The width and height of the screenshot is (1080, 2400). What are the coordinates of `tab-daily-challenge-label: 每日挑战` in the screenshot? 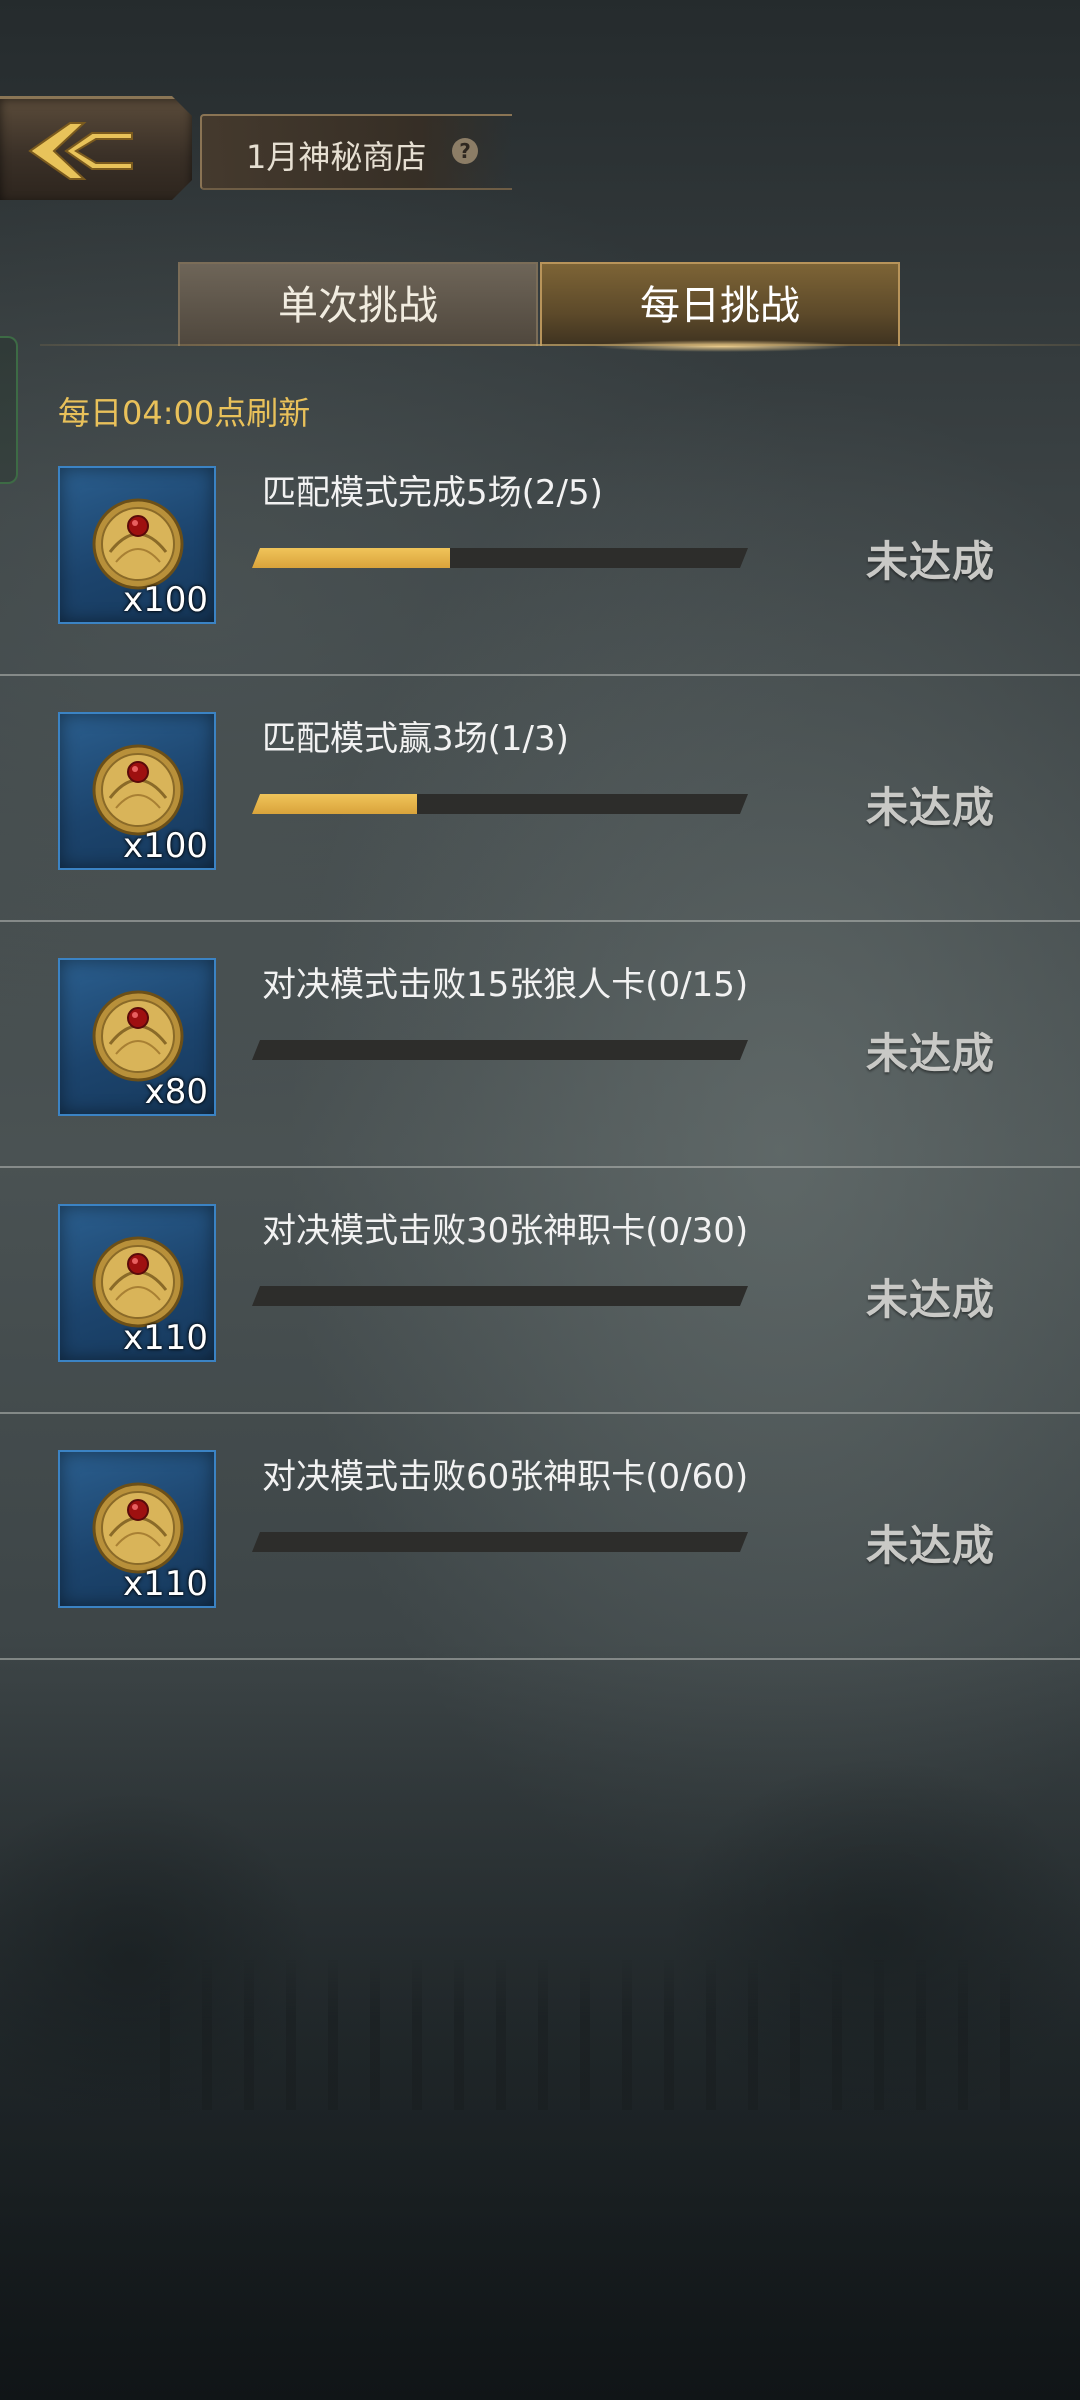 It's located at (720, 306).